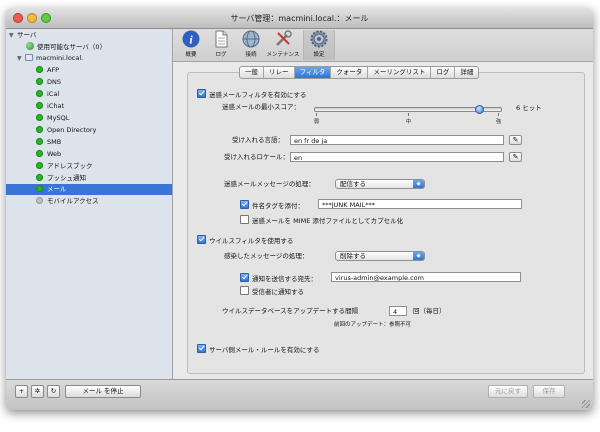 The width and height of the screenshot is (600, 432). I want to click on infected-handling-popup: 削除する ◆, so click(380, 256).